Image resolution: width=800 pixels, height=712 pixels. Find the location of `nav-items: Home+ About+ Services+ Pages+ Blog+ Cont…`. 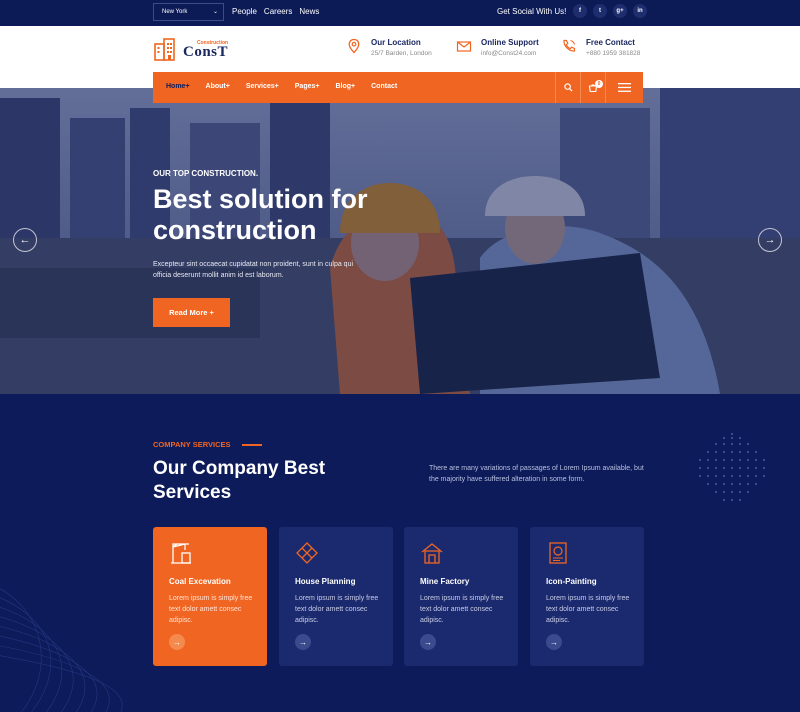

nav-items: Home+ About+ Services+ Pages+ Blog+ Cont… is located at coordinates (289, 86).